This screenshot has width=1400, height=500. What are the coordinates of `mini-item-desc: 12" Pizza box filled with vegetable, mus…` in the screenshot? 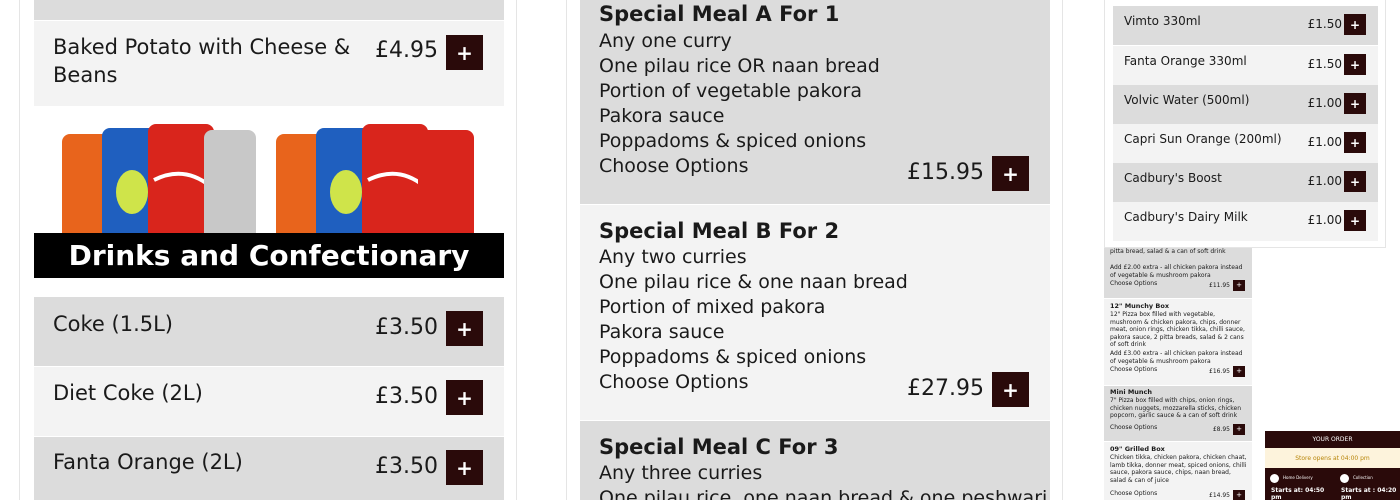 It's located at (1177, 329).